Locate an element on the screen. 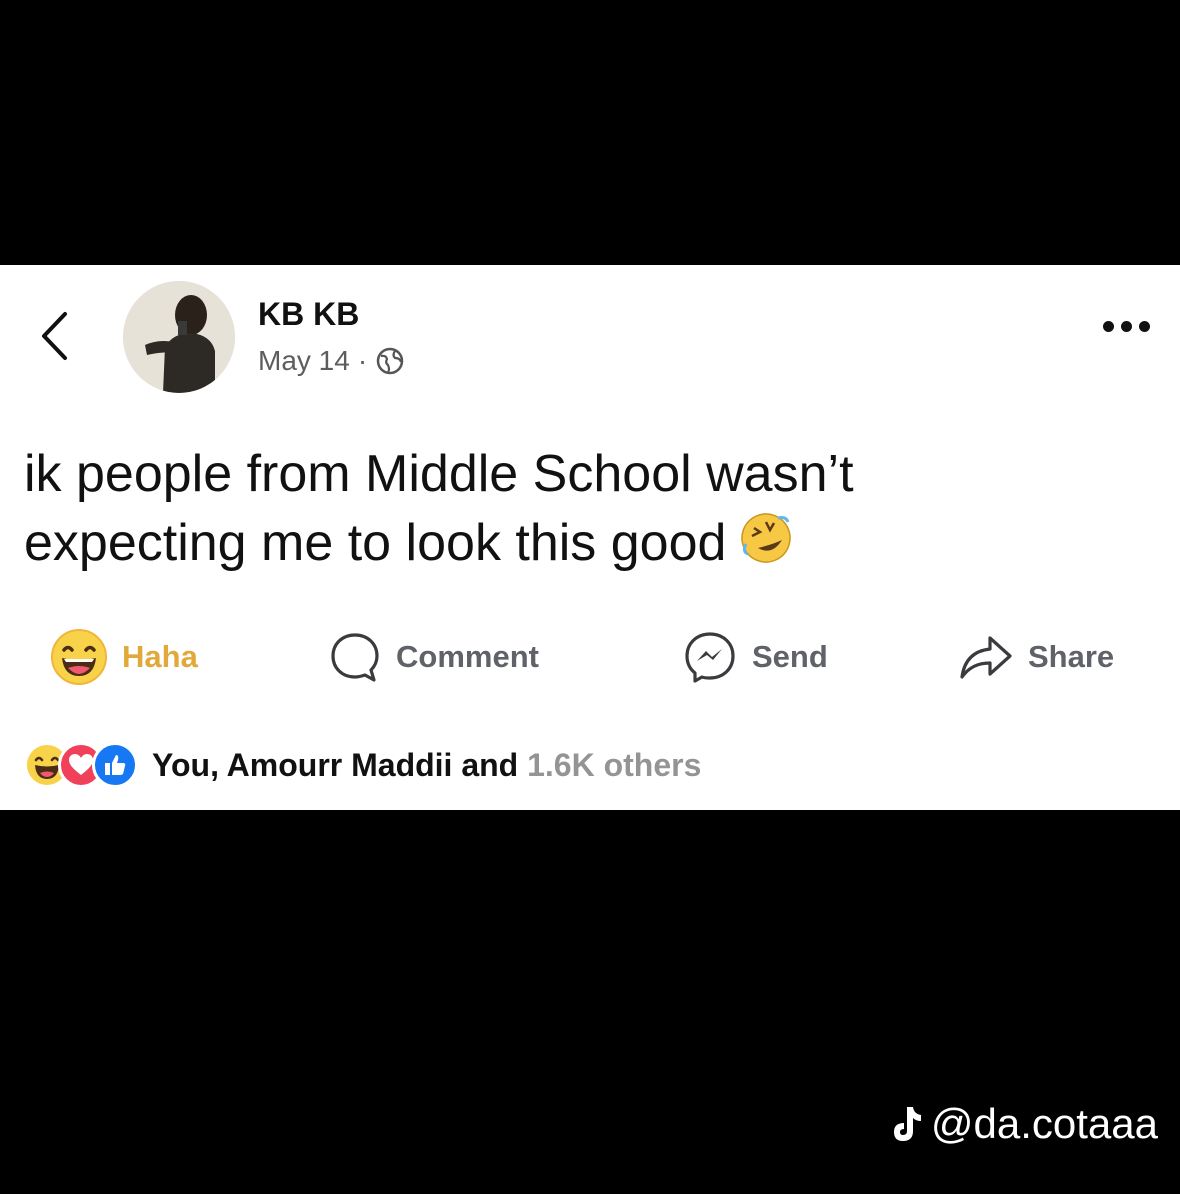 The image size is (1180, 1194). rolling-laughing-emoji-icon is located at coordinates (766, 547).